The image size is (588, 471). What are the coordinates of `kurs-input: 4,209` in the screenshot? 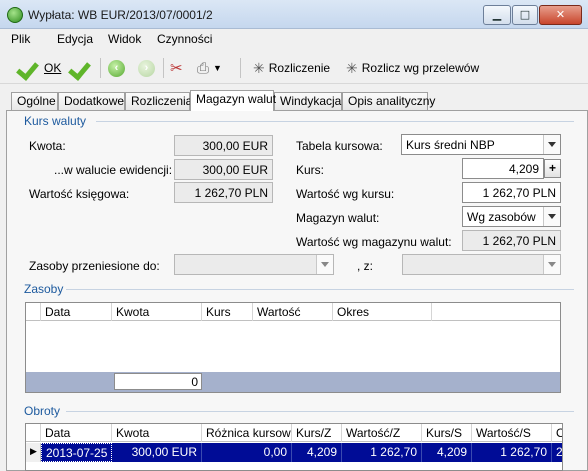 It's located at (503, 168).